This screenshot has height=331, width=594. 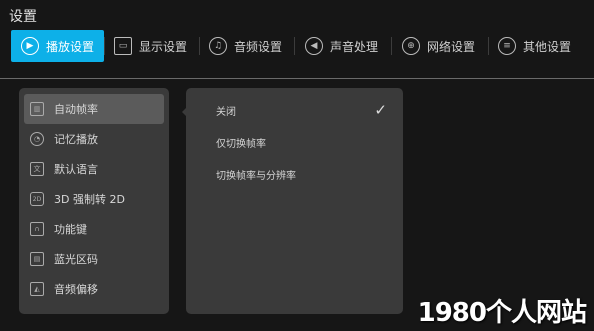 What do you see at coordinates (37, 259) in the screenshot?
I see `bluray-icon: ▤` at bounding box center [37, 259].